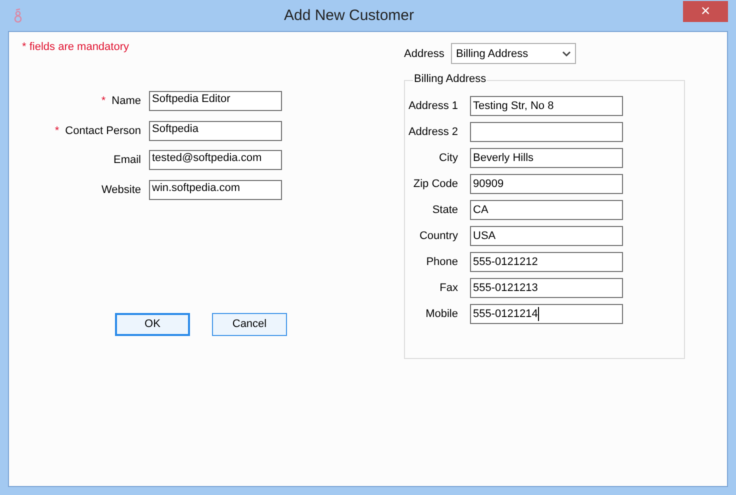  Describe the element at coordinates (425, 54) in the screenshot. I see `field-label: Address` at that location.